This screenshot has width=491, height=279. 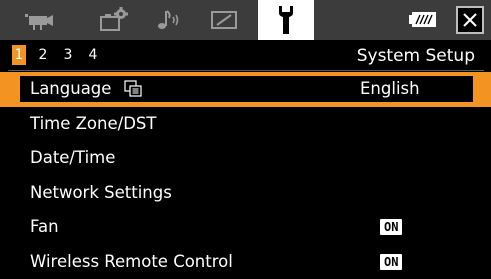 I want to click on menu-item-label: Network Settings, so click(x=101, y=193).